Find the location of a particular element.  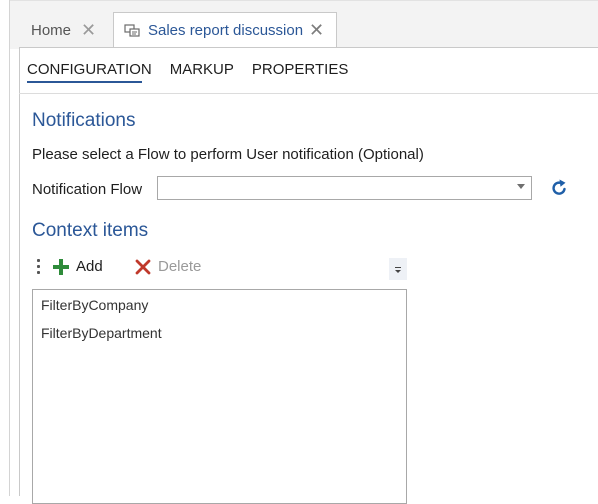

discussion-icon is located at coordinates (132, 30).